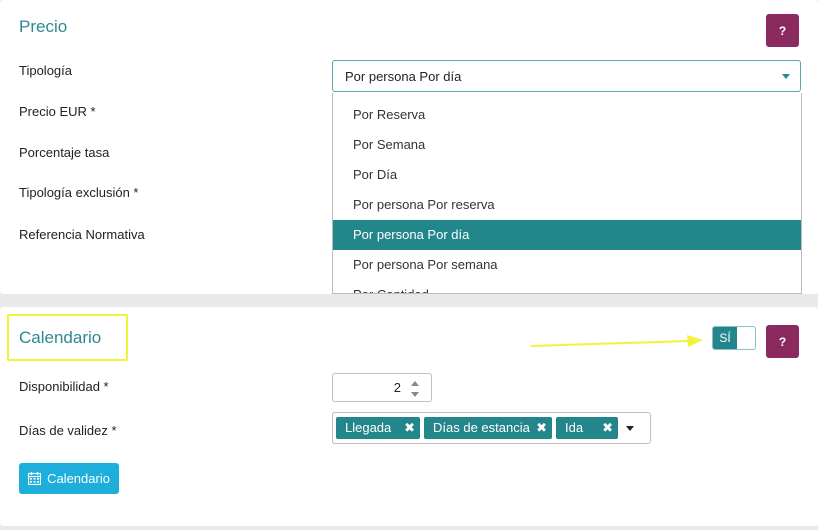 The width and height of the screenshot is (818, 530). I want to click on tag-llegada: Llegada ✖, so click(378, 428).